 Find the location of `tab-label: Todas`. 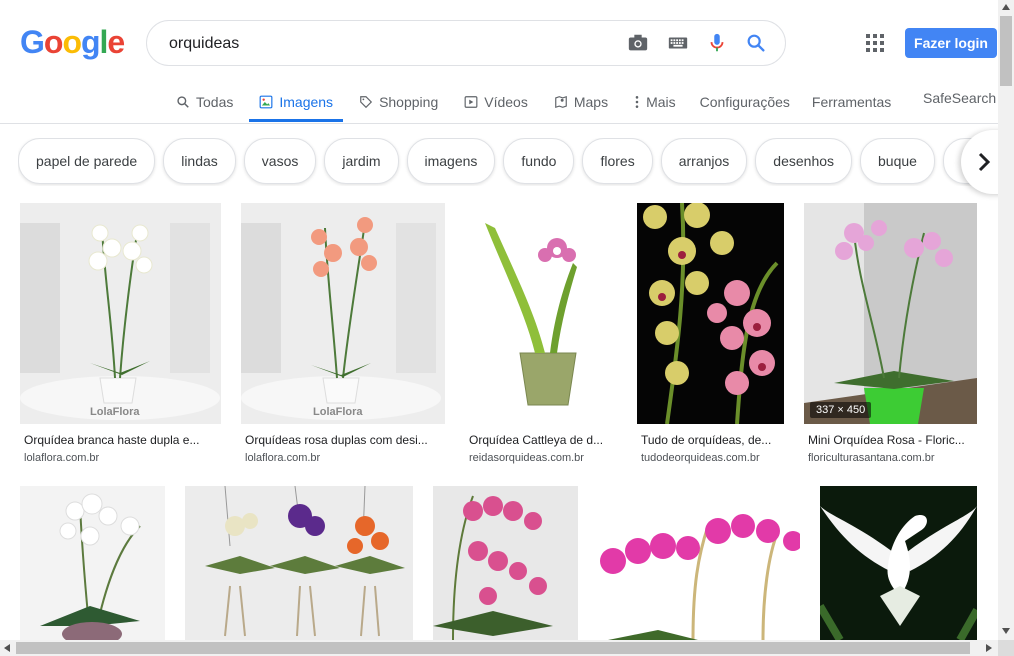

tab-label: Todas is located at coordinates (215, 102).